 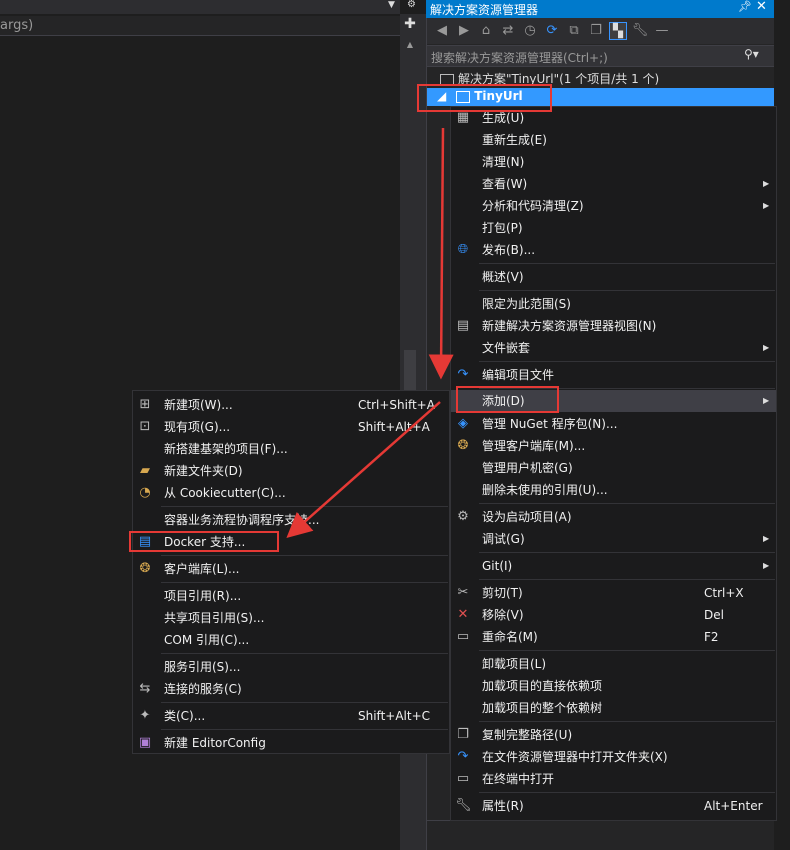 I want to click on tab-dropdown-icon: ▼, so click(x=391, y=5).